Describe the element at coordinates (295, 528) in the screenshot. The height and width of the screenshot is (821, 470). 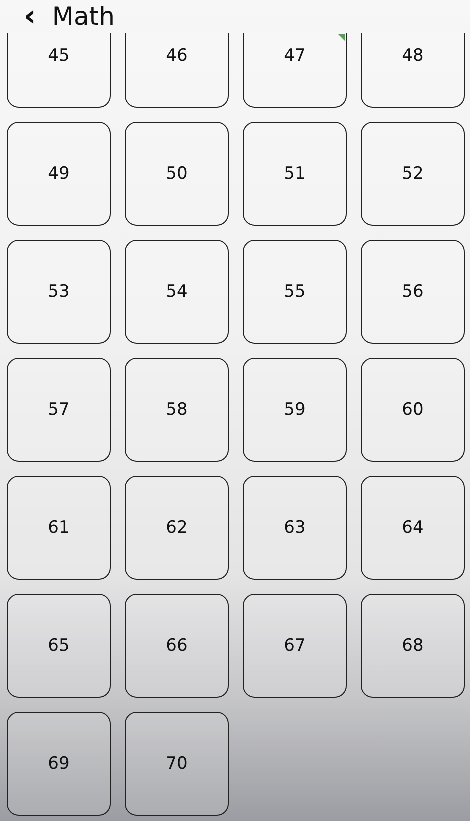
I see `number-tile: 63` at that location.